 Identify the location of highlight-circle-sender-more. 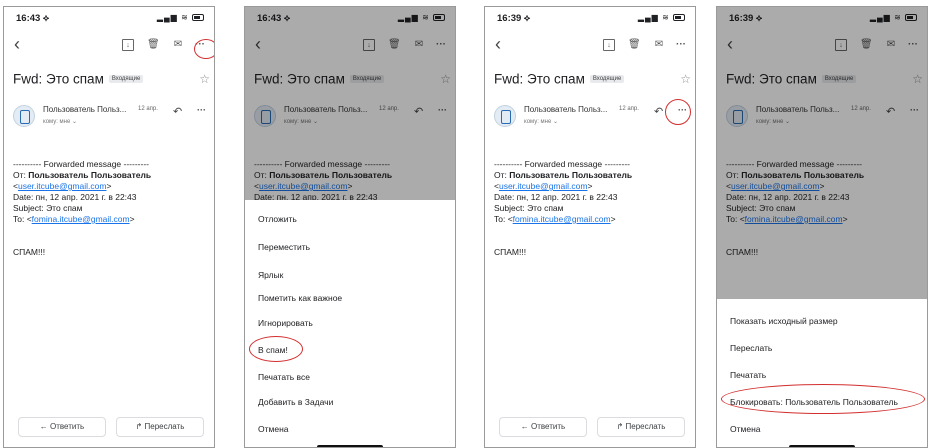
(678, 112).